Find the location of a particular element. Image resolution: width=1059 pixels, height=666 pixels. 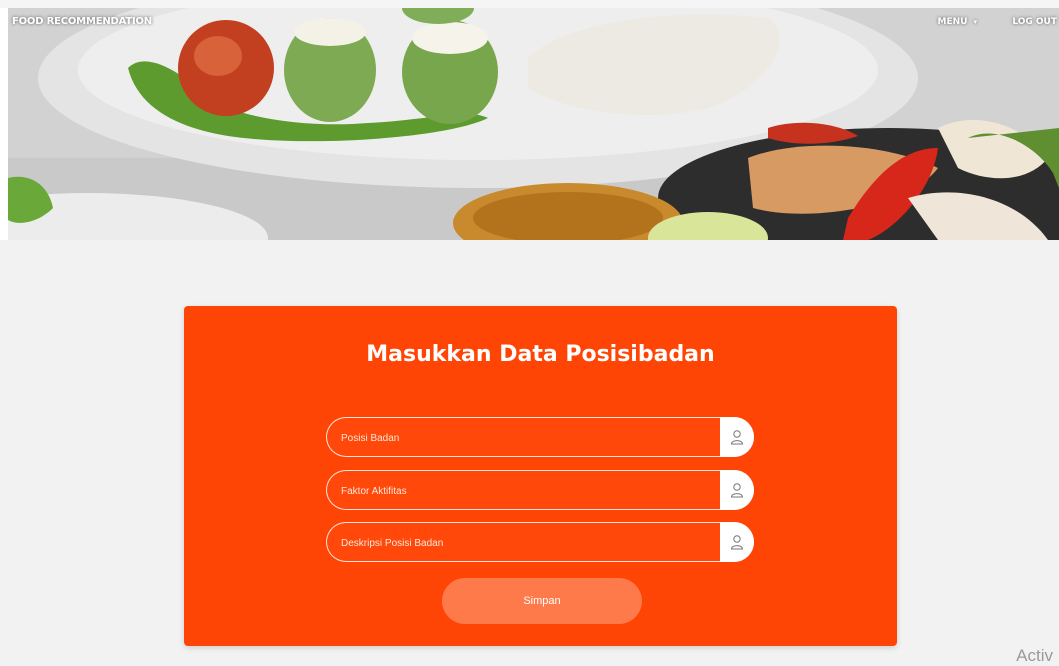

faktor-aktifitas-field is located at coordinates (540, 490).